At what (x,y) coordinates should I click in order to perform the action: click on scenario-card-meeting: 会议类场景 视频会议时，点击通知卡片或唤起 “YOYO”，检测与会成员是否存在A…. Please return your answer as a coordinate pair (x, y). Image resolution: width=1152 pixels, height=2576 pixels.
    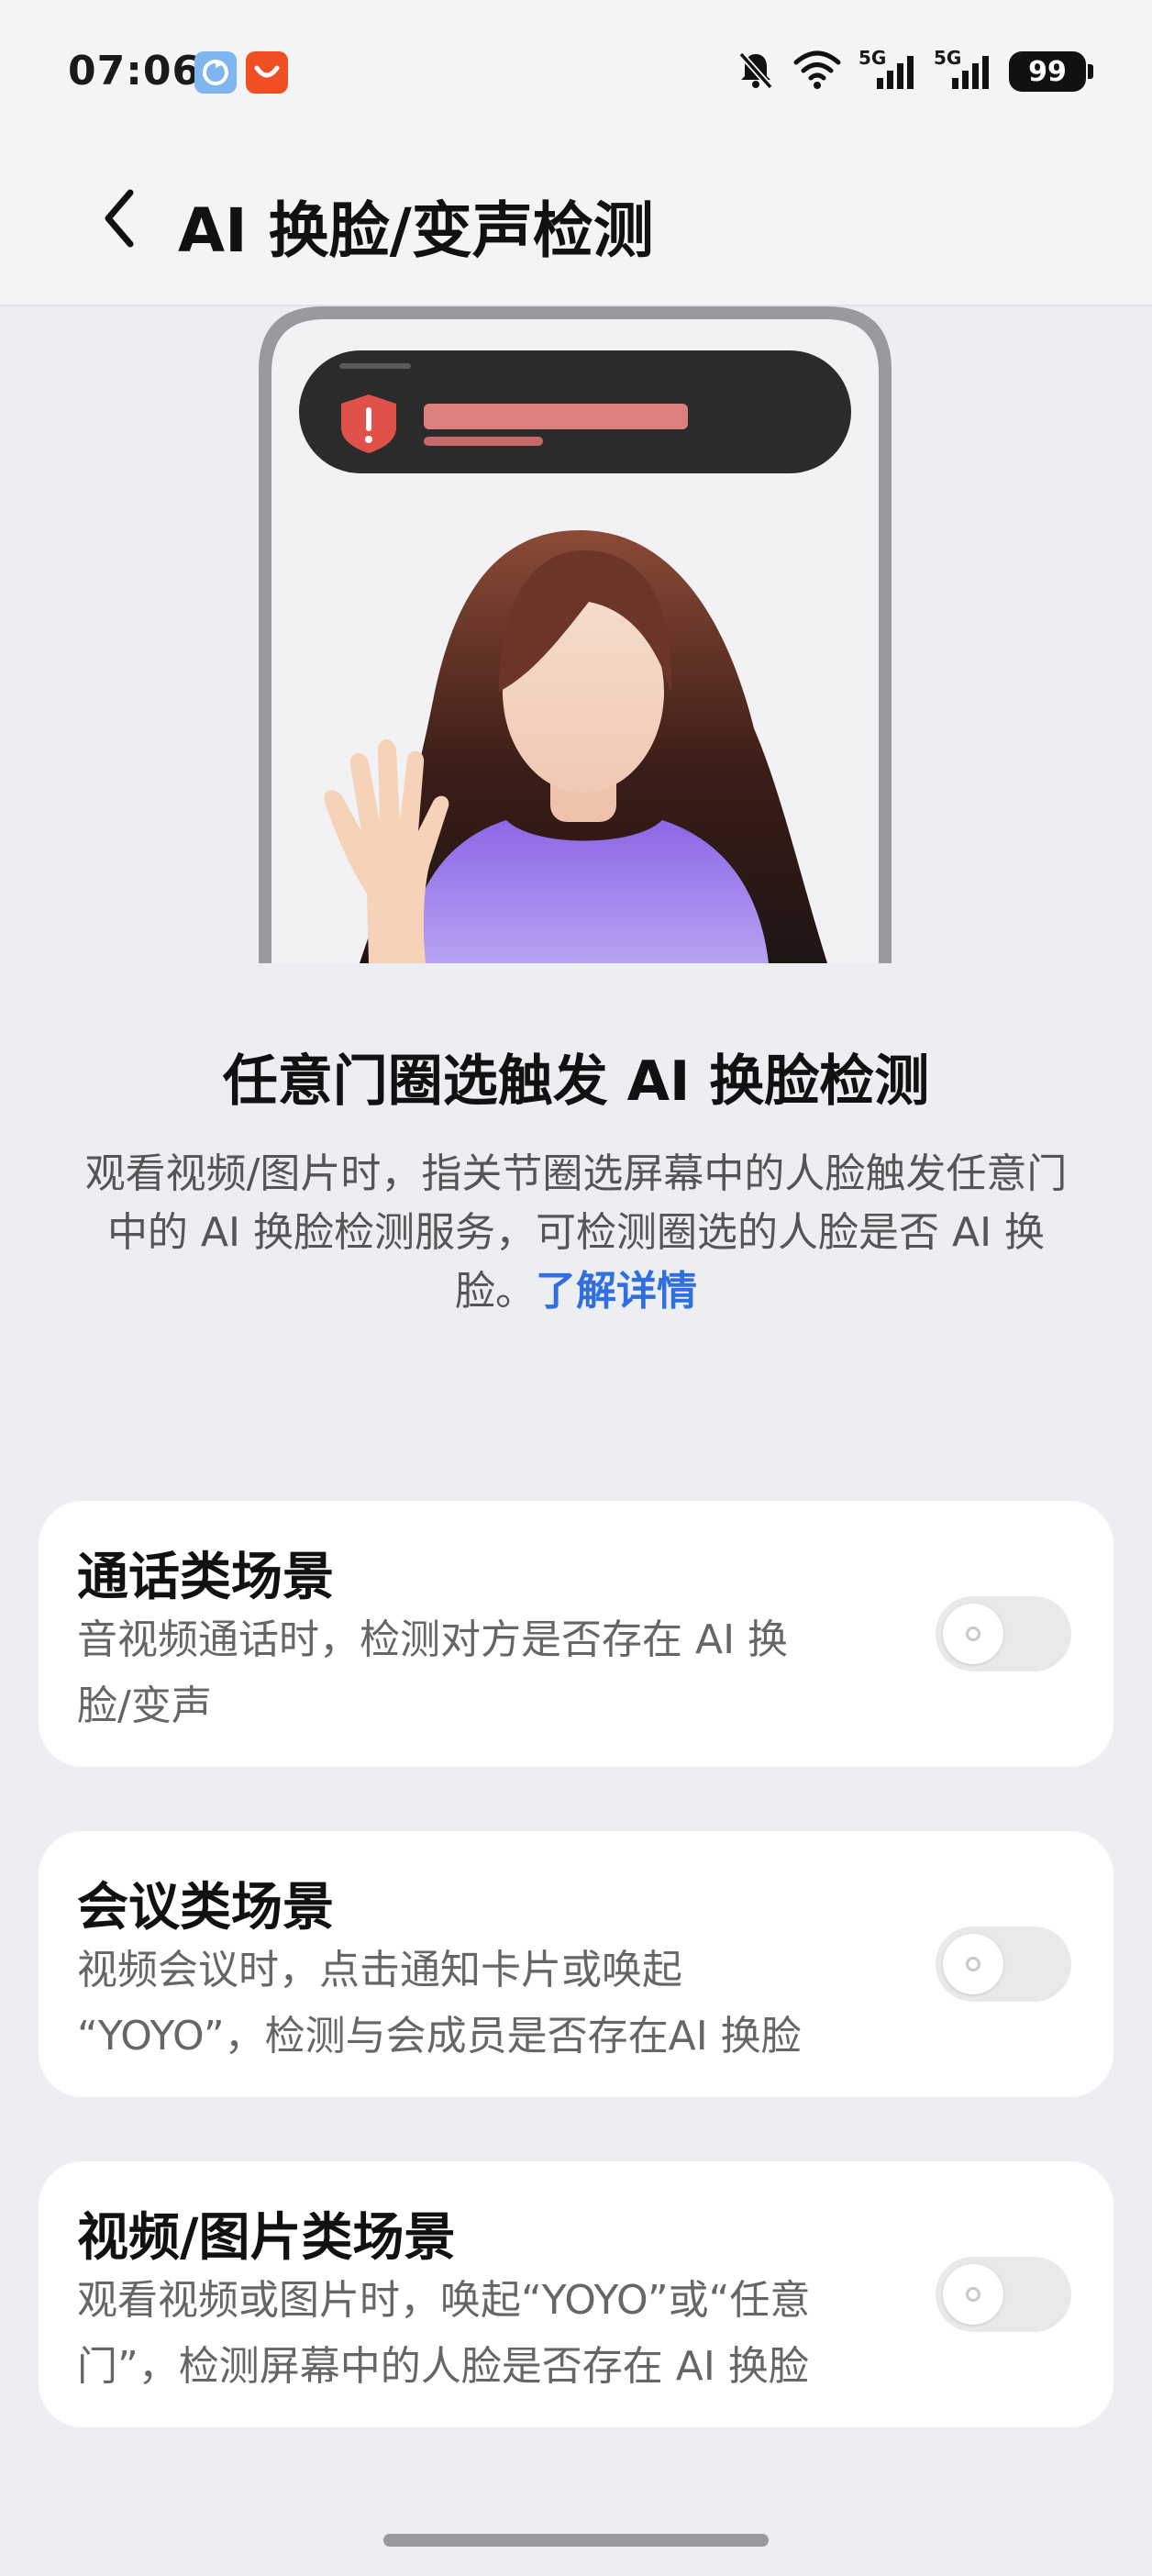
    Looking at the image, I should click on (576, 1964).